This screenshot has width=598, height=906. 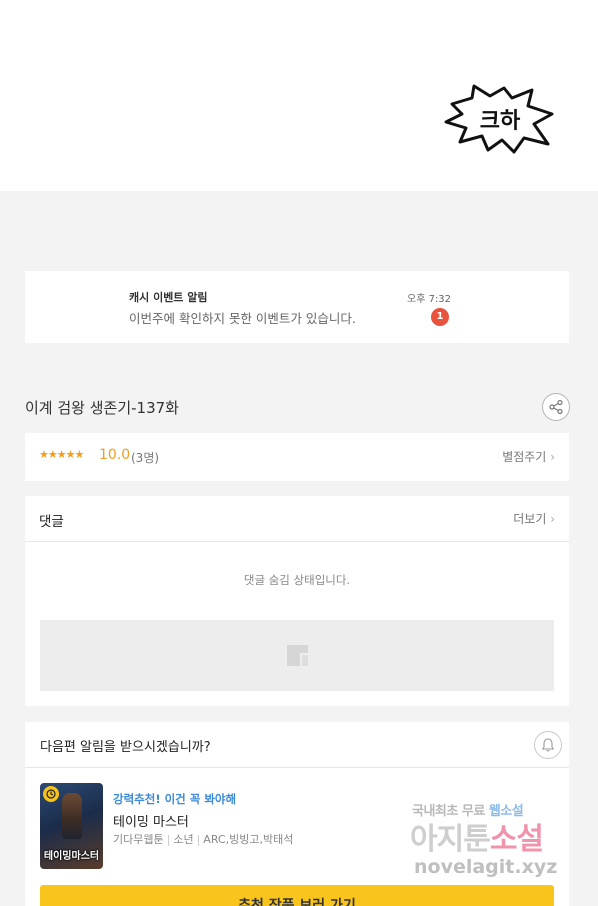 I want to click on notice-title: 캐시 이벤트 알림, so click(x=168, y=297).